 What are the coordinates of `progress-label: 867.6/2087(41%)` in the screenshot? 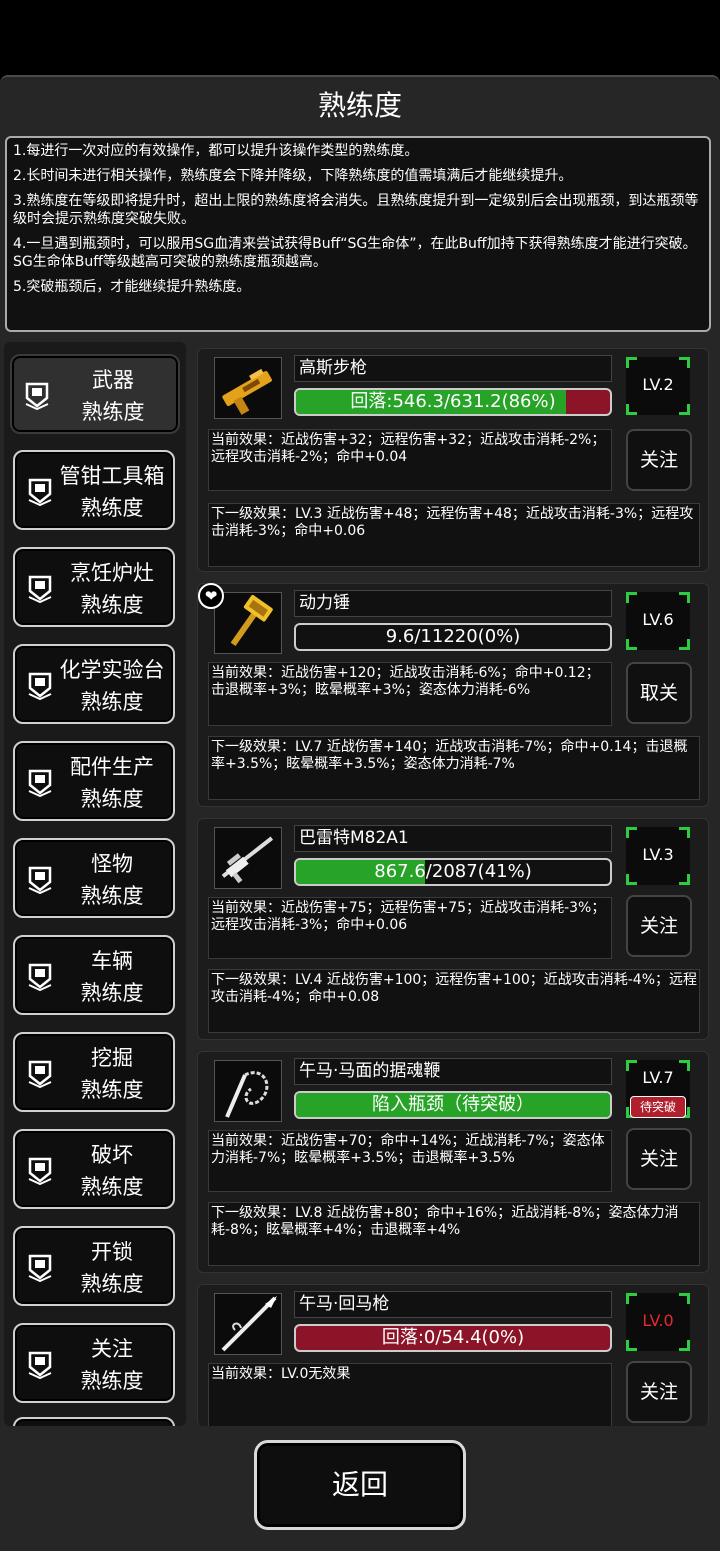 It's located at (453, 871).